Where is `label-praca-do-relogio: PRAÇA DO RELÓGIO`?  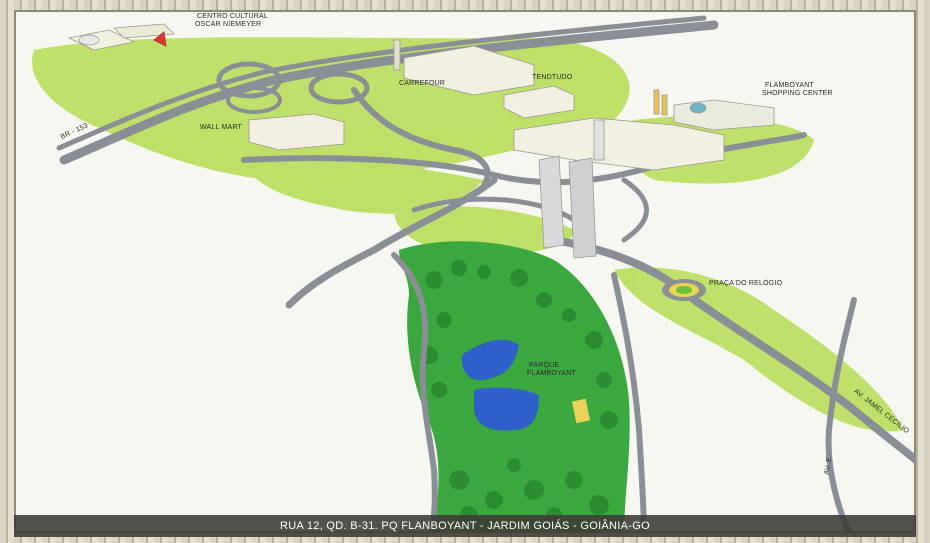
label-praca-do-relogio: PRAÇA DO RELÓGIO is located at coordinates (746, 283).